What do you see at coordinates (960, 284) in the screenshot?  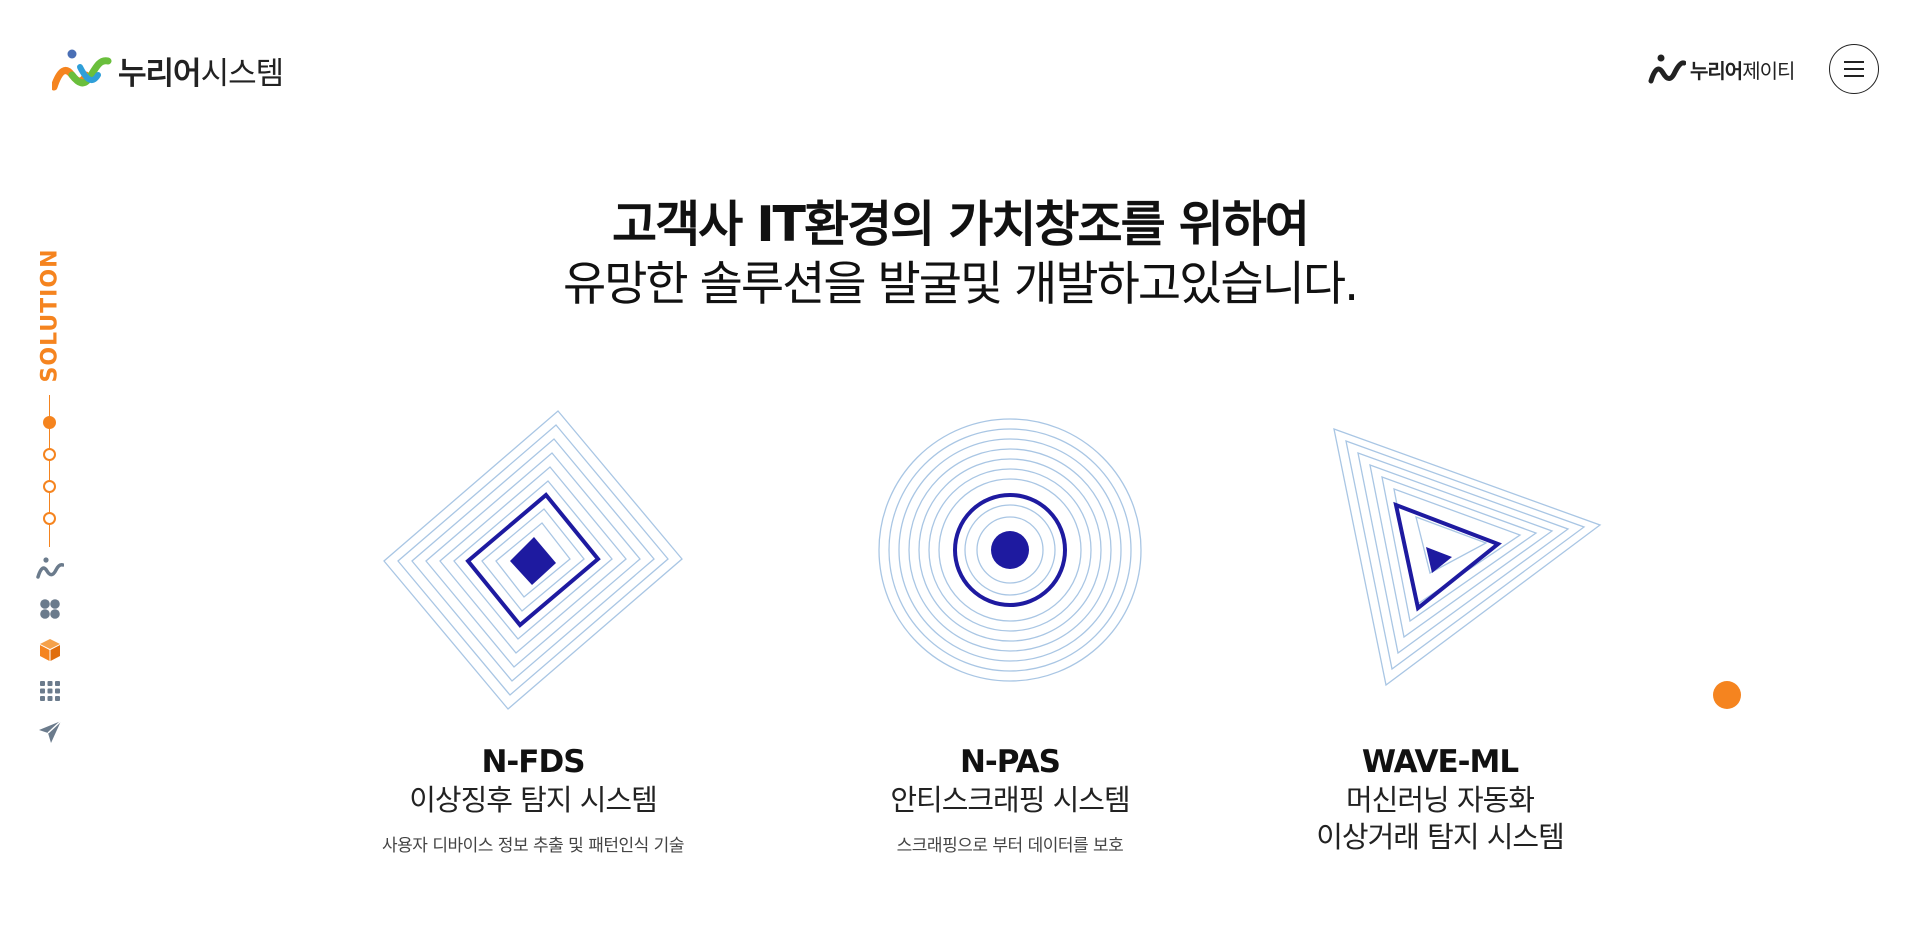 I see `headline-line-2: 유망한 솔루션을 발굴및 개발하고있습니다.` at bounding box center [960, 284].